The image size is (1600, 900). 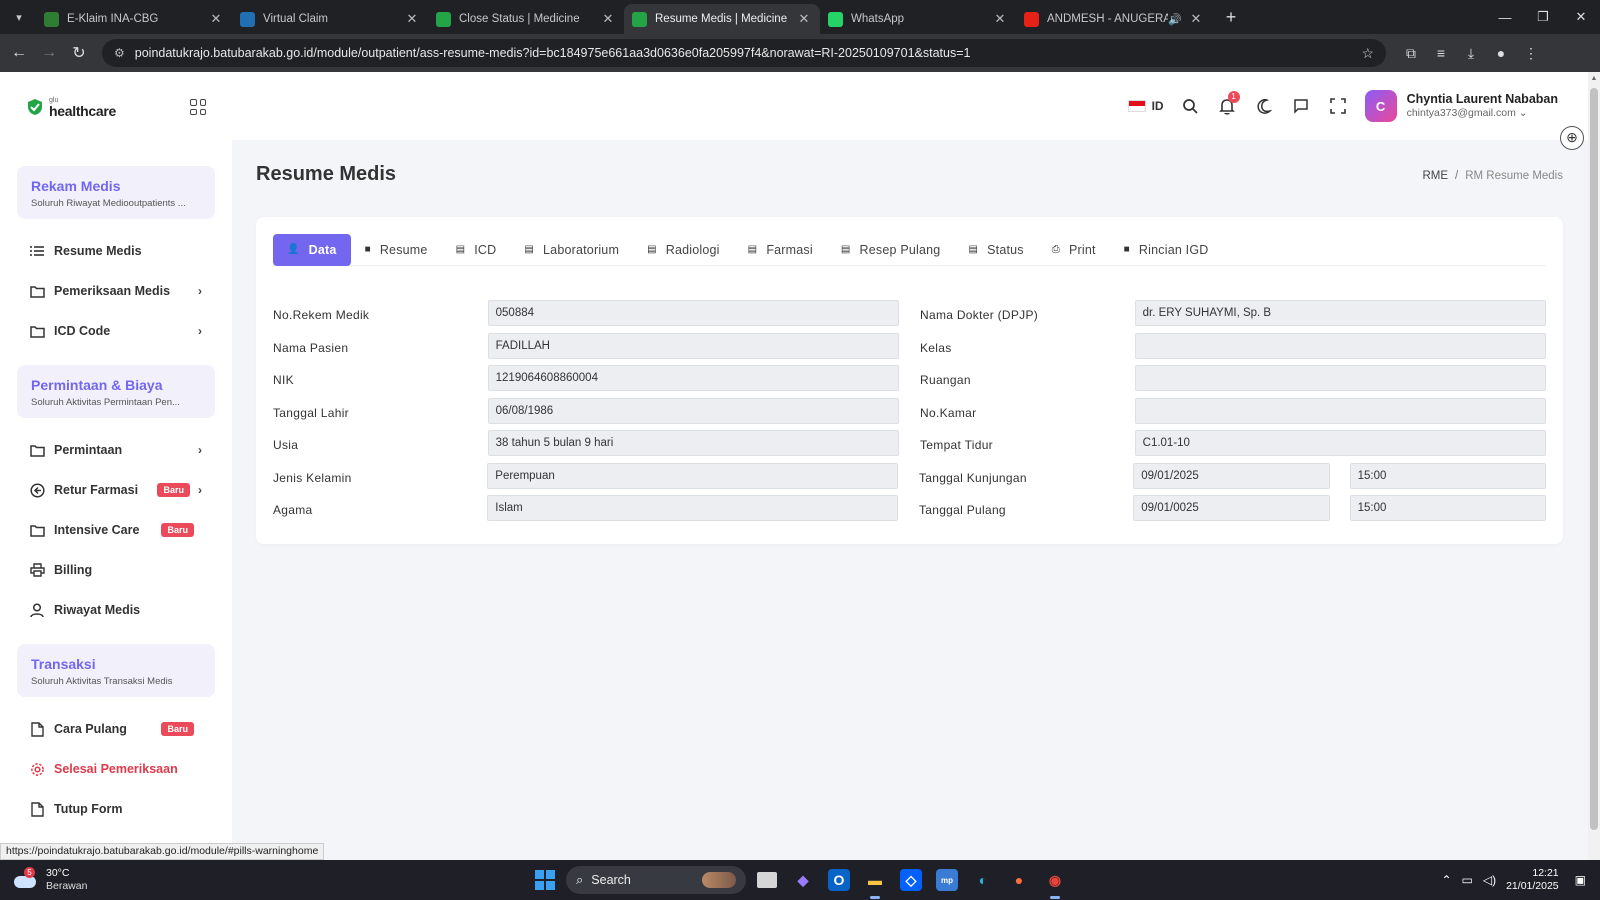 I want to click on tab-resume: ■ Resume, so click(x=396, y=250).